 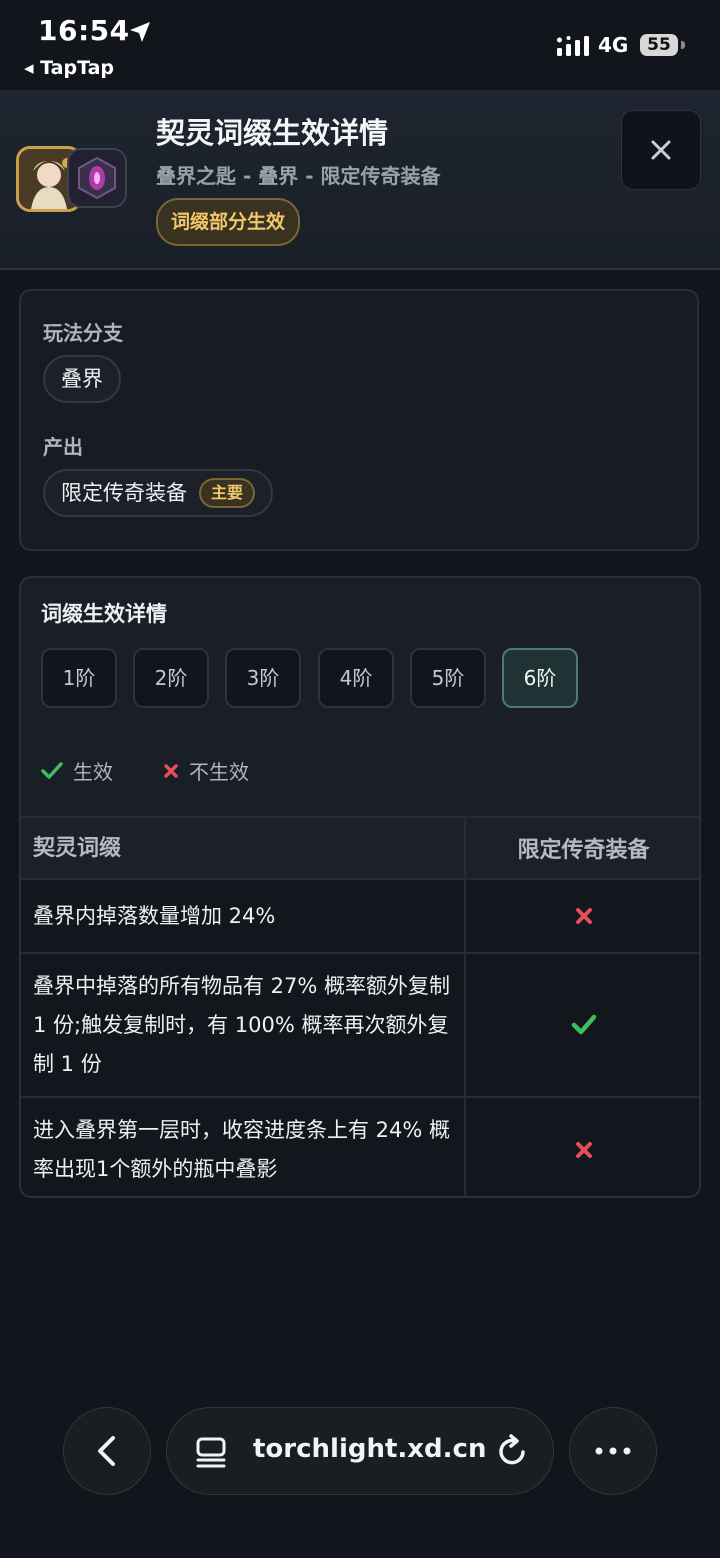 What do you see at coordinates (513, 1451) in the screenshot?
I see `reload-icon` at bounding box center [513, 1451].